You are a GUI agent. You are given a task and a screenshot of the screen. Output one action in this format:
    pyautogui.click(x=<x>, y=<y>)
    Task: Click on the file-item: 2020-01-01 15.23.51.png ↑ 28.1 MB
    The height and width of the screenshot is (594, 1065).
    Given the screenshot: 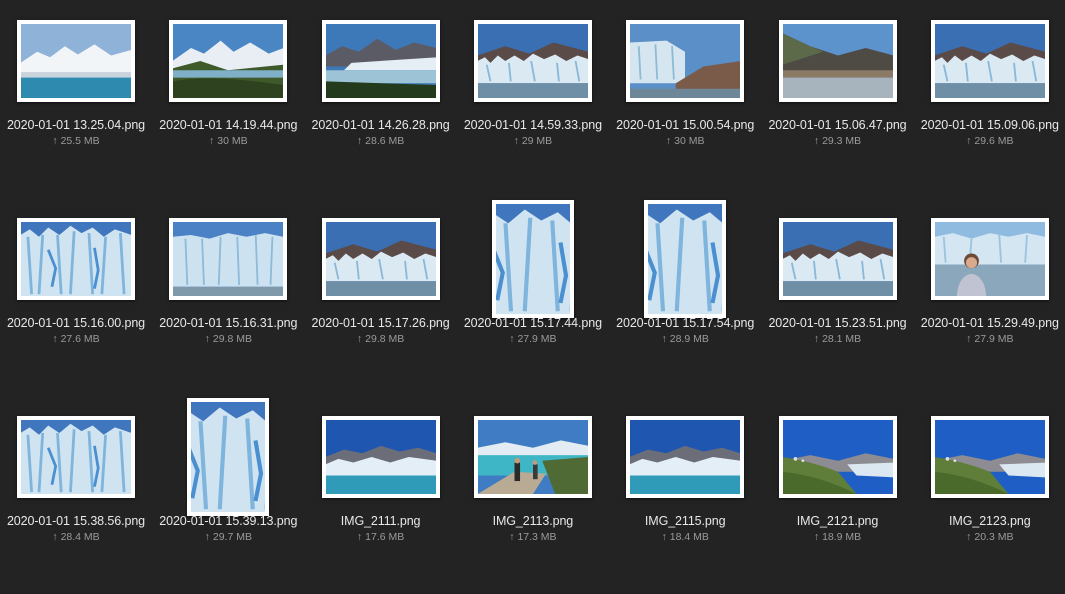 What is the action you would take?
    pyautogui.click(x=838, y=297)
    